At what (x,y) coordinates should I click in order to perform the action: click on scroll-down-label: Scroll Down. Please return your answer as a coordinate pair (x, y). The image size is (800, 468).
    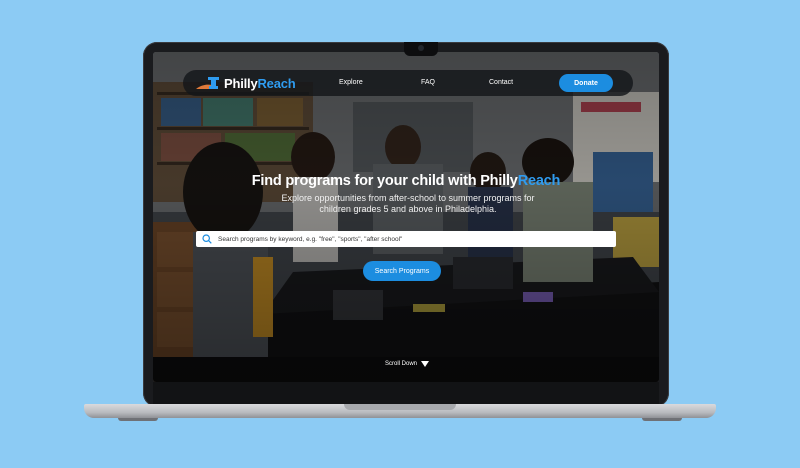
    Looking at the image, I should click on (401, 364).